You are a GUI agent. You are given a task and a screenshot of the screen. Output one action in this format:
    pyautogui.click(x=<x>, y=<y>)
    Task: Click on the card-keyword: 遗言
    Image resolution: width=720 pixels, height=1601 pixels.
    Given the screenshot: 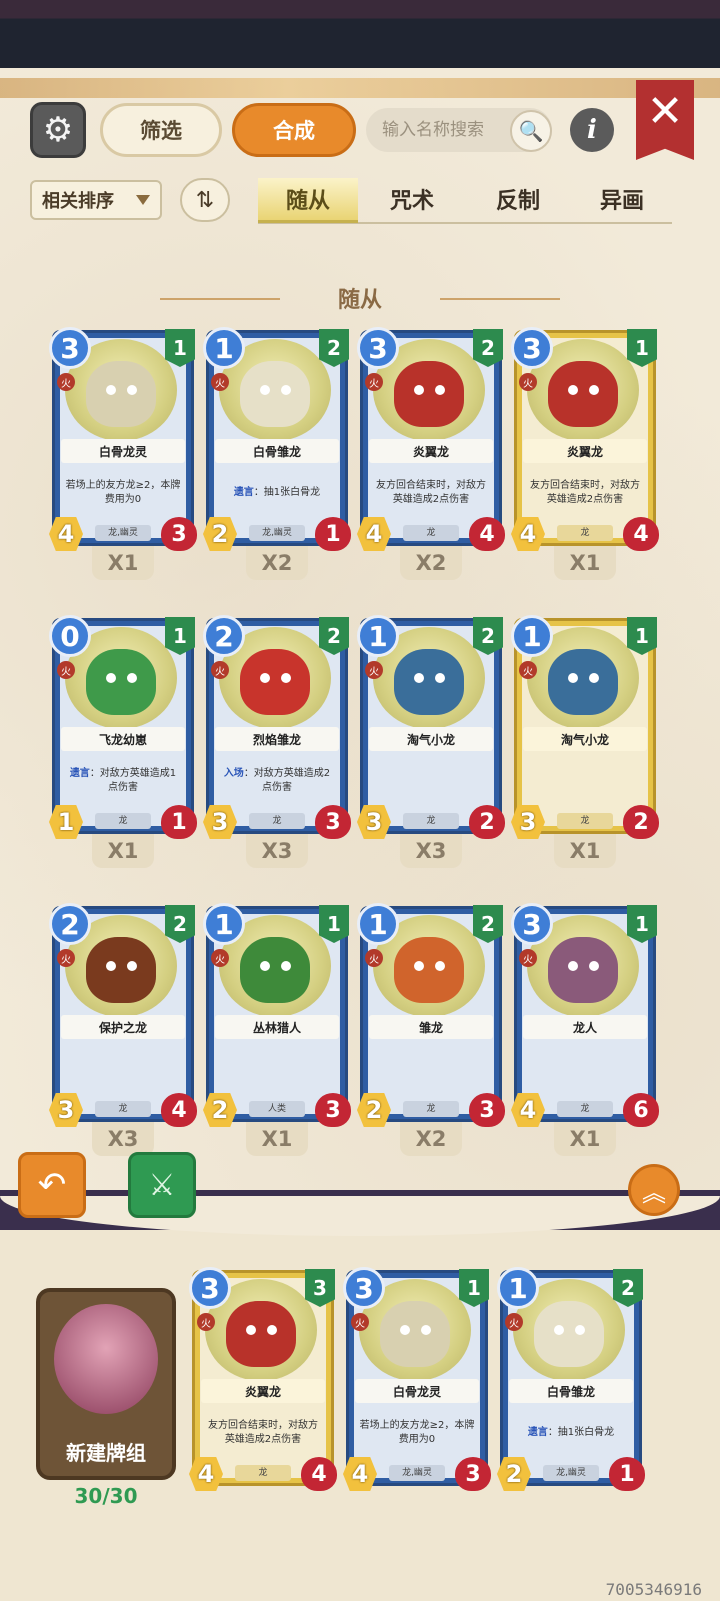 What is the action you would take?
    pyautogui.click(x=79, y=773)
    